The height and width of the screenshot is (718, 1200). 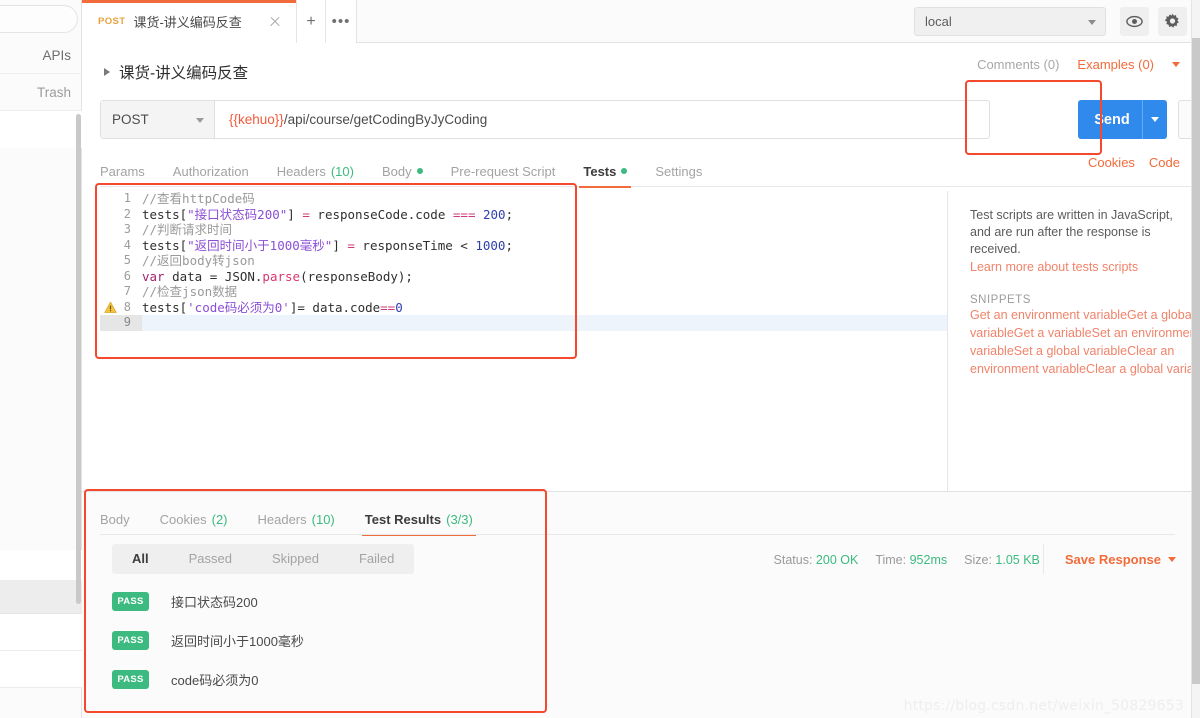 I want to click on request-tab-strip: POST 课货-讲义编码反查 + •••, so click(x=219, y=21).